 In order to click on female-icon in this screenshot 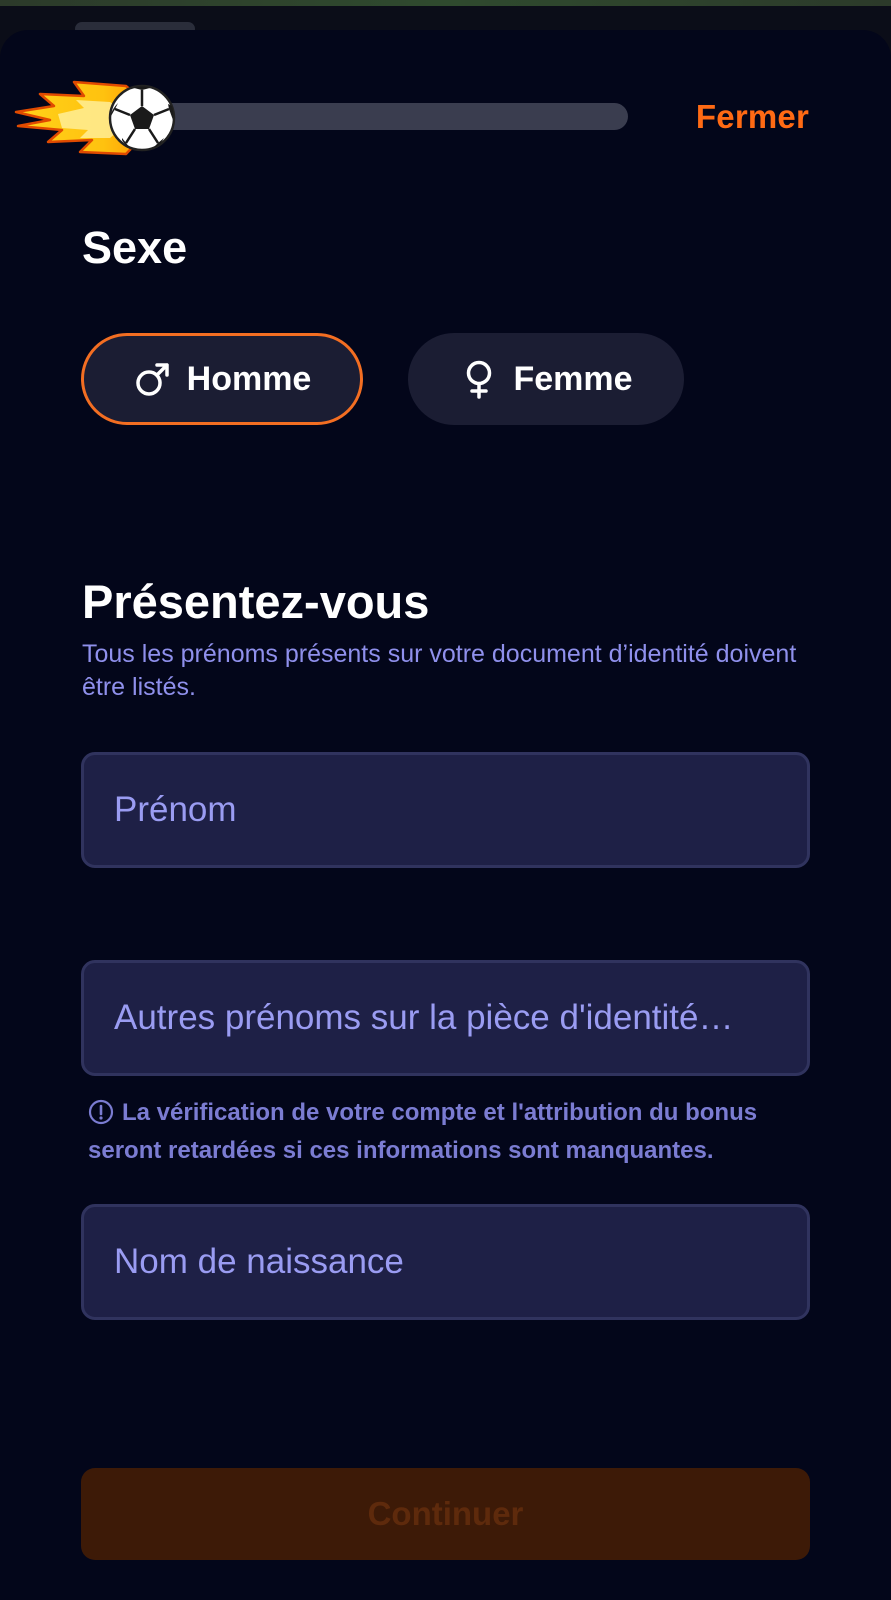, I will do `click(479, 379)`.